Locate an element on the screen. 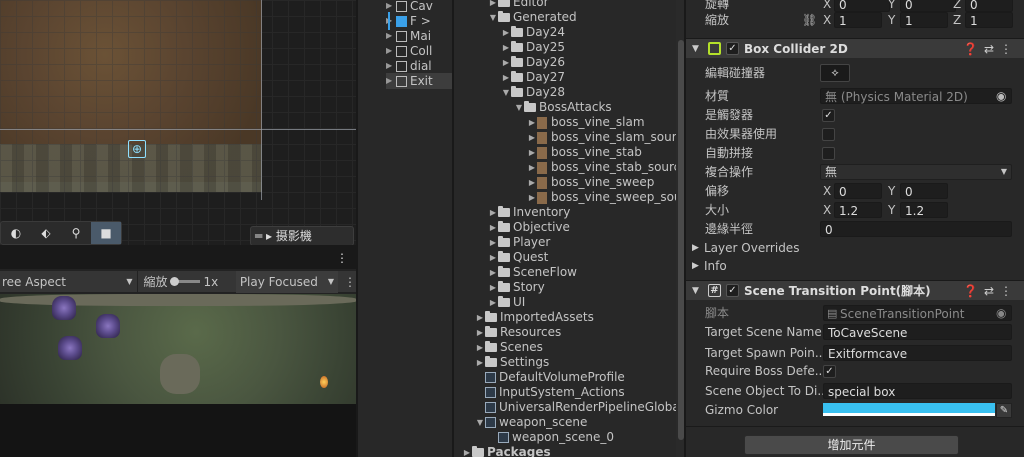  add-component-button: 增加元件 is located at coordinates (851, 445).